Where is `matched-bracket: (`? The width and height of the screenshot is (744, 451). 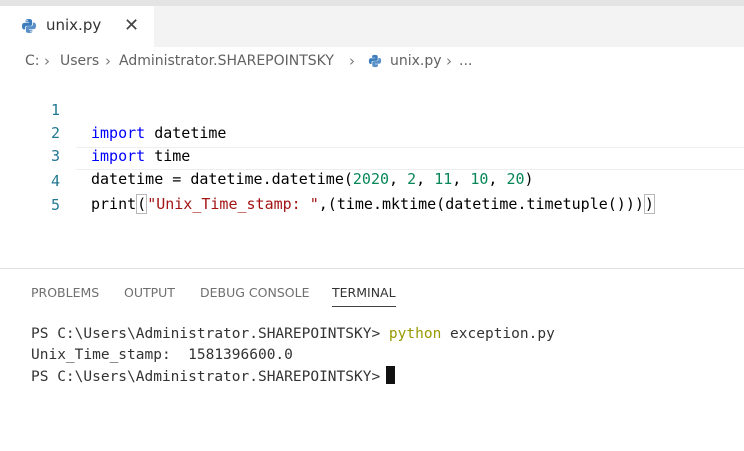 matched-bracket: ( is located at coordinates (142, 204).